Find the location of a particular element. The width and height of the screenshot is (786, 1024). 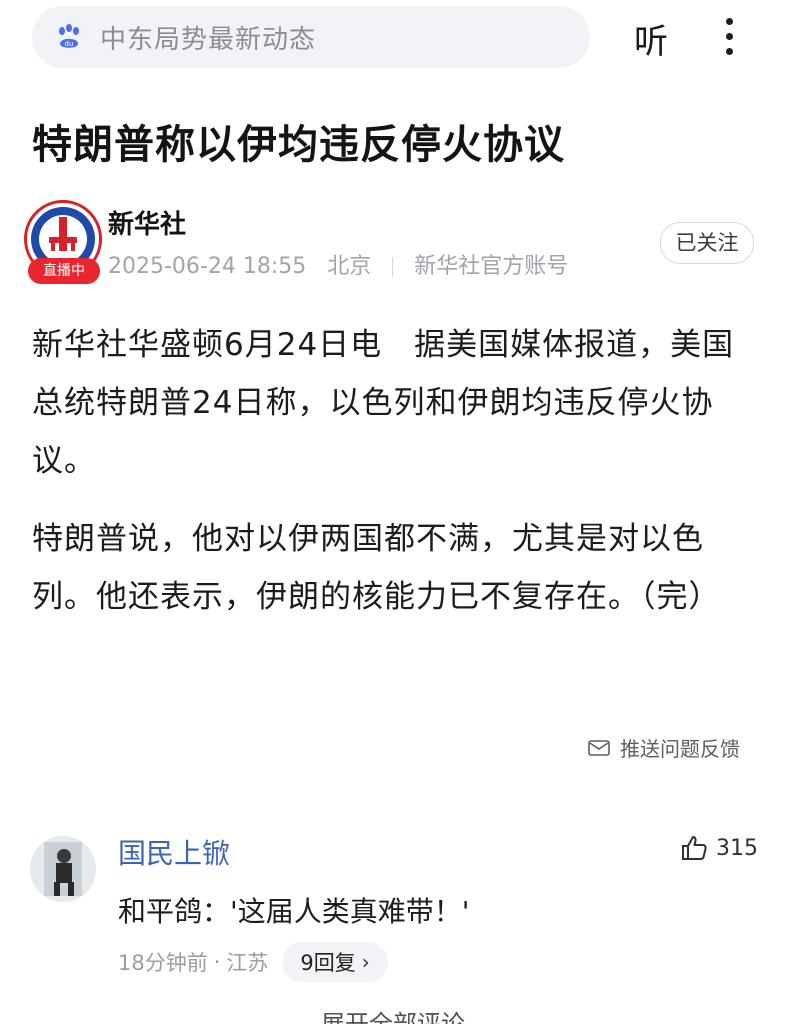

feedback-label: 推送问题反馈 is located at coordinates (680, 749).